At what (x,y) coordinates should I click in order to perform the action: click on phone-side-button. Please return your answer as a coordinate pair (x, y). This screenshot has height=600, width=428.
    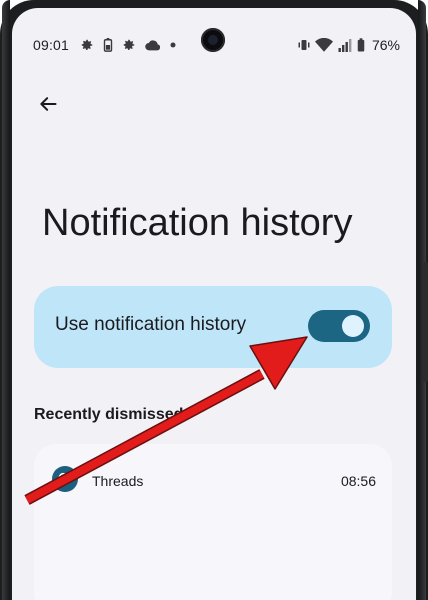
    Looking at the image, I should click on (425, 322).